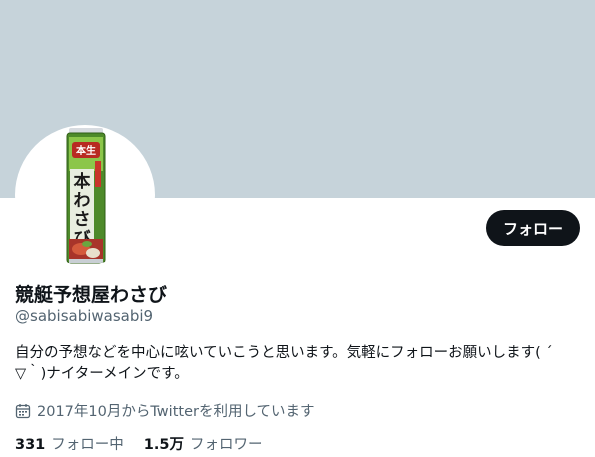 The height and width of the screenshot is (457, 595). I want to click on svg-text: さ, so click(82, 220).